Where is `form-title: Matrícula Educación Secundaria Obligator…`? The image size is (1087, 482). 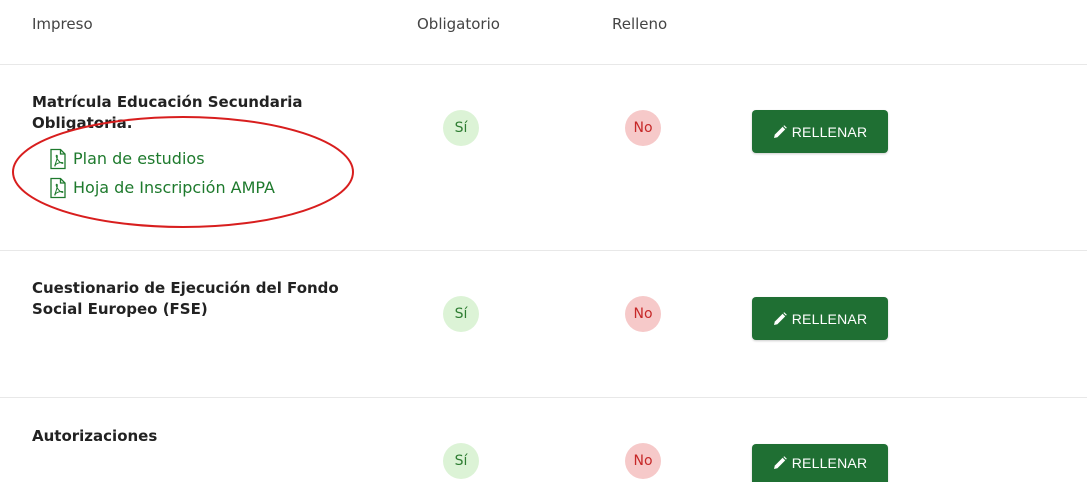
form-title: Matrícula Educación Secundaria Obligator… is located at coordinates (167, 112).